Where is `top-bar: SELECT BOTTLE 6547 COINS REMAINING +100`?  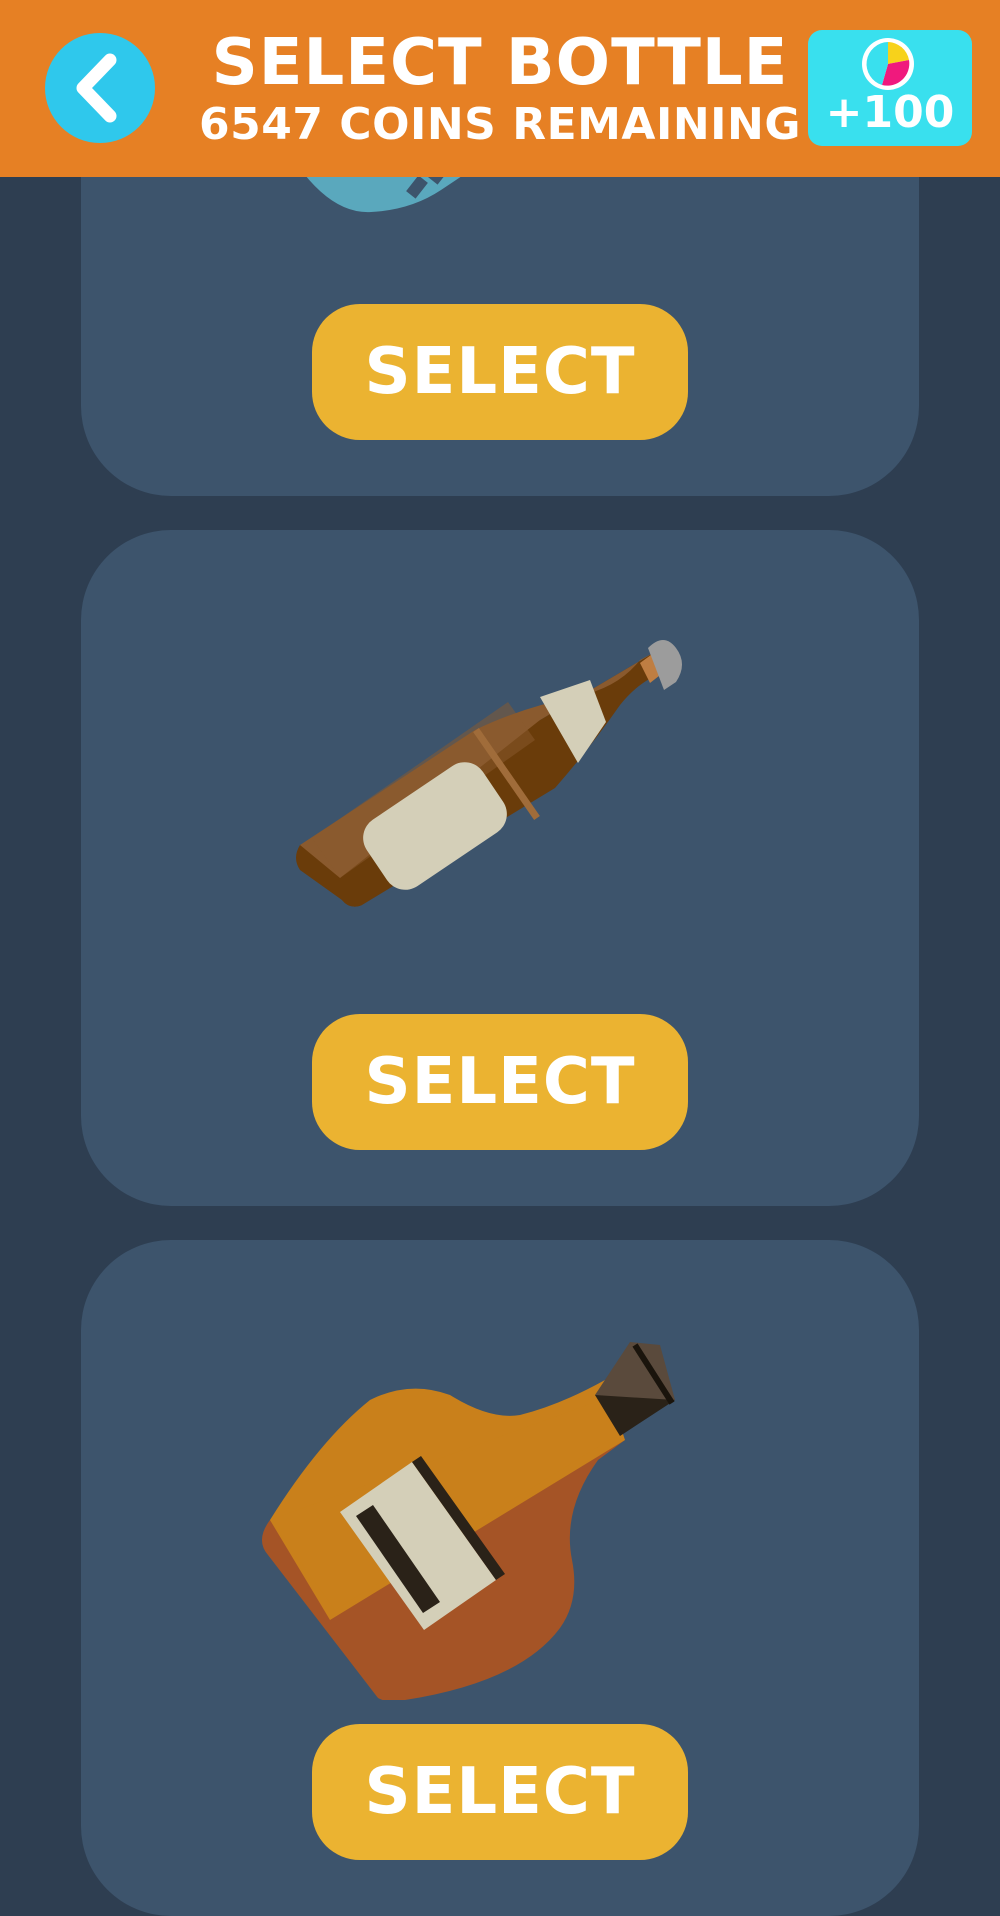
top-bar: SELECT BOTTLE 6547 COINS REMAINING +100 is located at coordinates (500, 88).